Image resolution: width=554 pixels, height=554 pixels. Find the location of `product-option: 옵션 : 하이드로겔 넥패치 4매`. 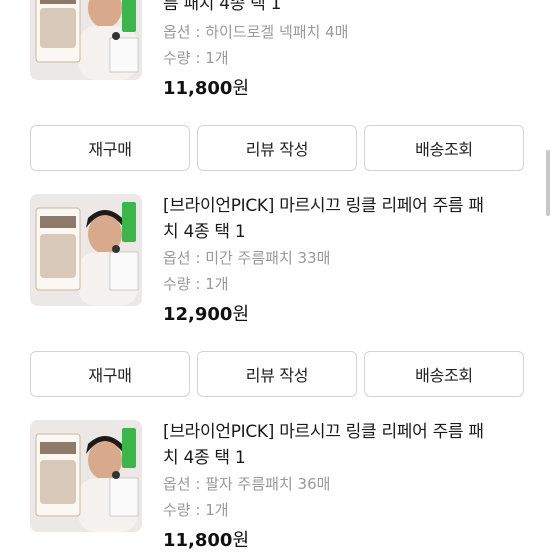

product-option: 옵션 : 하이드로겔 넥패치 4매 is located at coordinates (256, 32).